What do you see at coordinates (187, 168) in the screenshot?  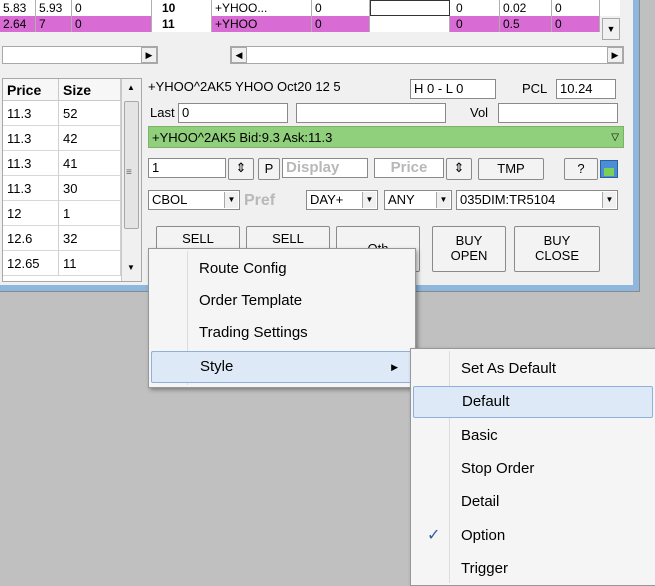 I see `quantity-input: 1` at bounding box center [187, 168].